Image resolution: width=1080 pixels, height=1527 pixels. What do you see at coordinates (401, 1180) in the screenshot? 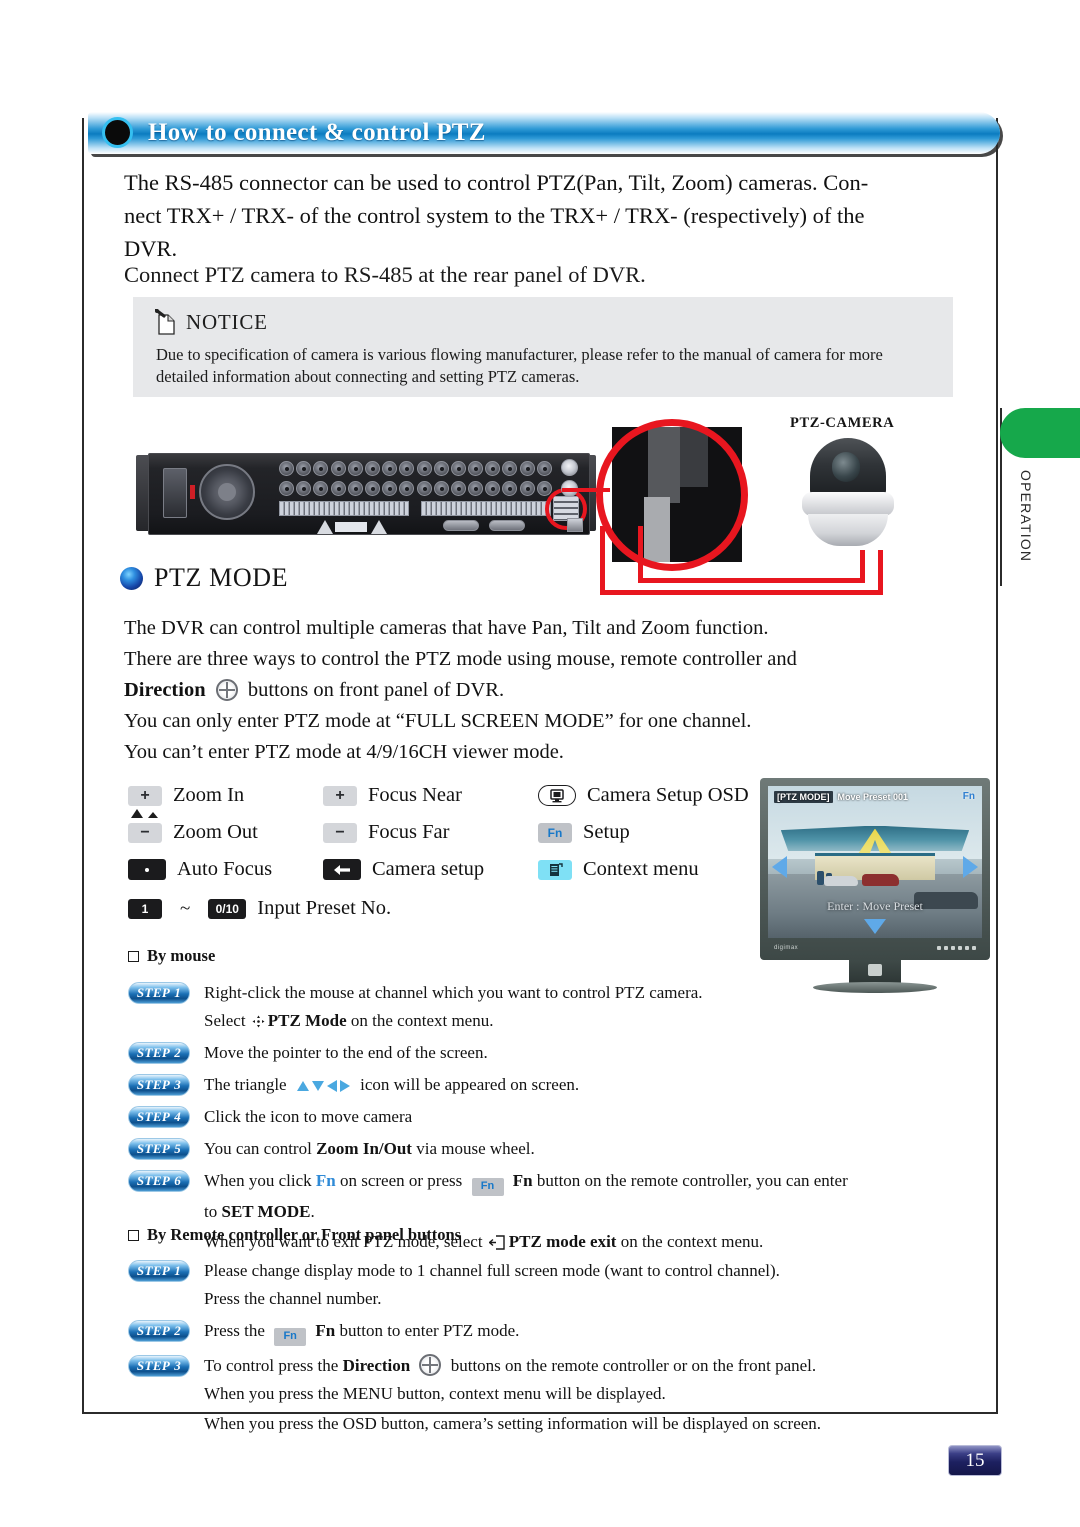
I see `step-text-mid: on screen or press` at bounding box center [401, 1180].